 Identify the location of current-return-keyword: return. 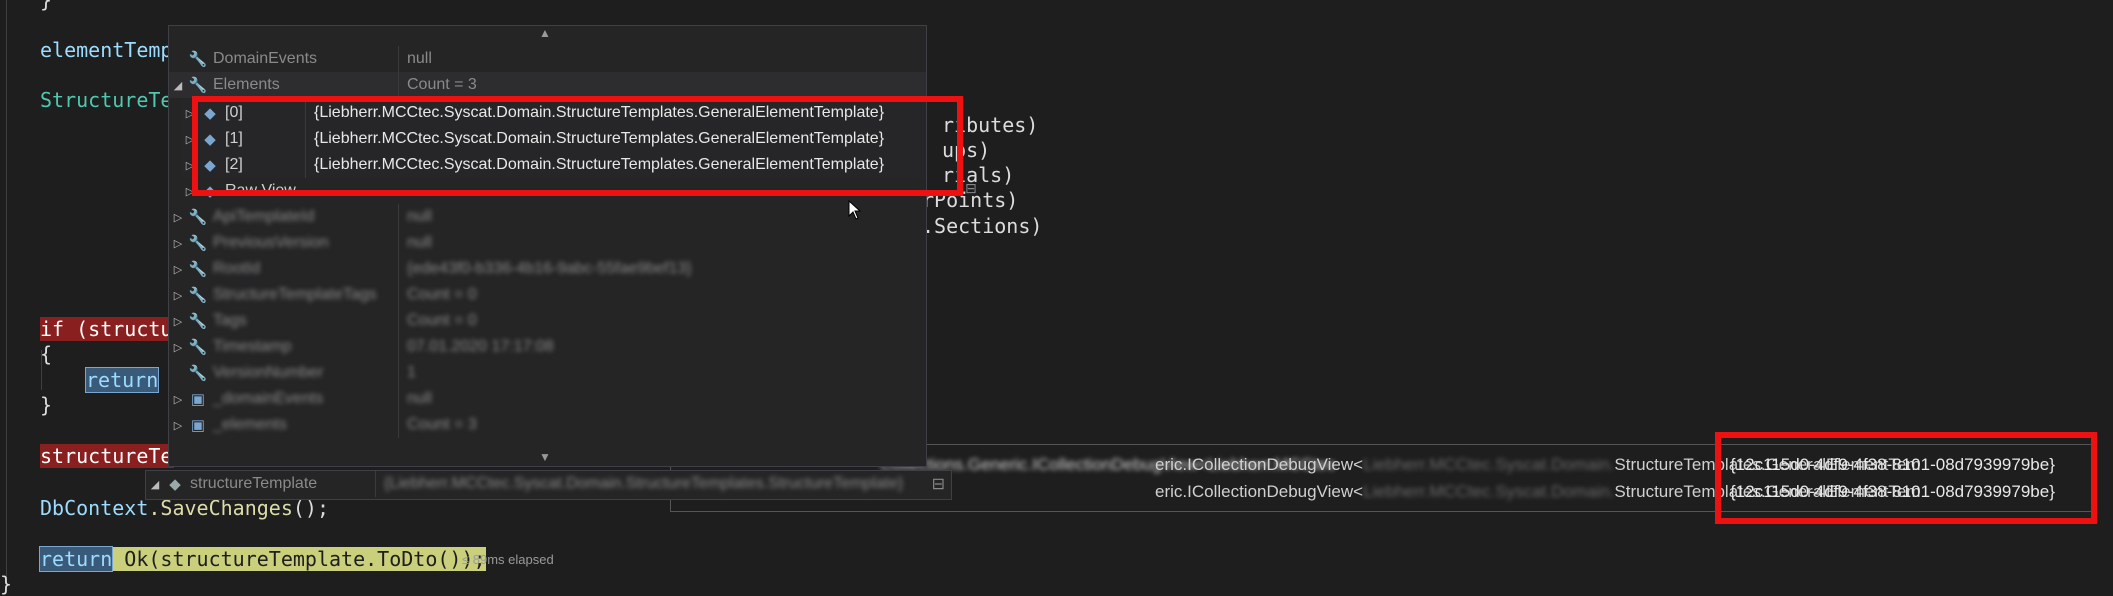
(76, 559).